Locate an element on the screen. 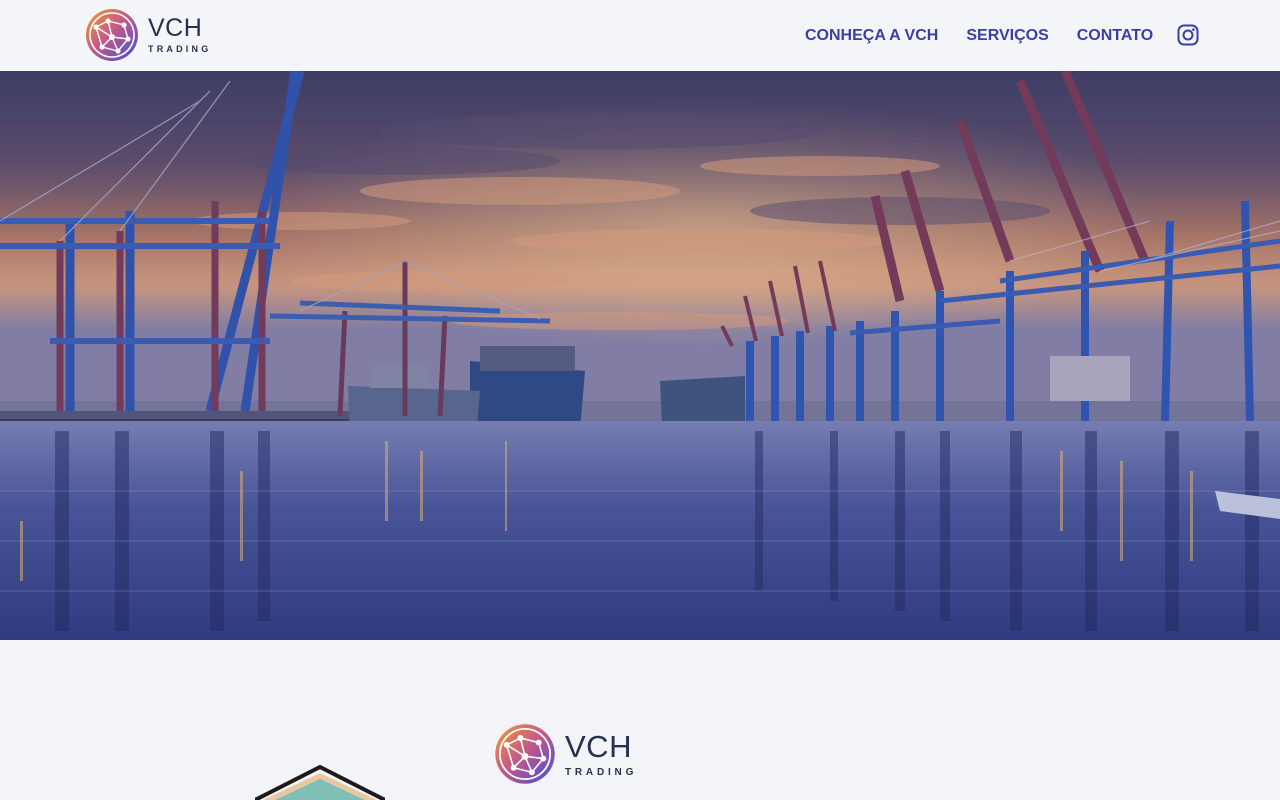 The width and height of the screenshot is (1280, 800). about-logo-name: VCH is located at coordinates (598, 746).